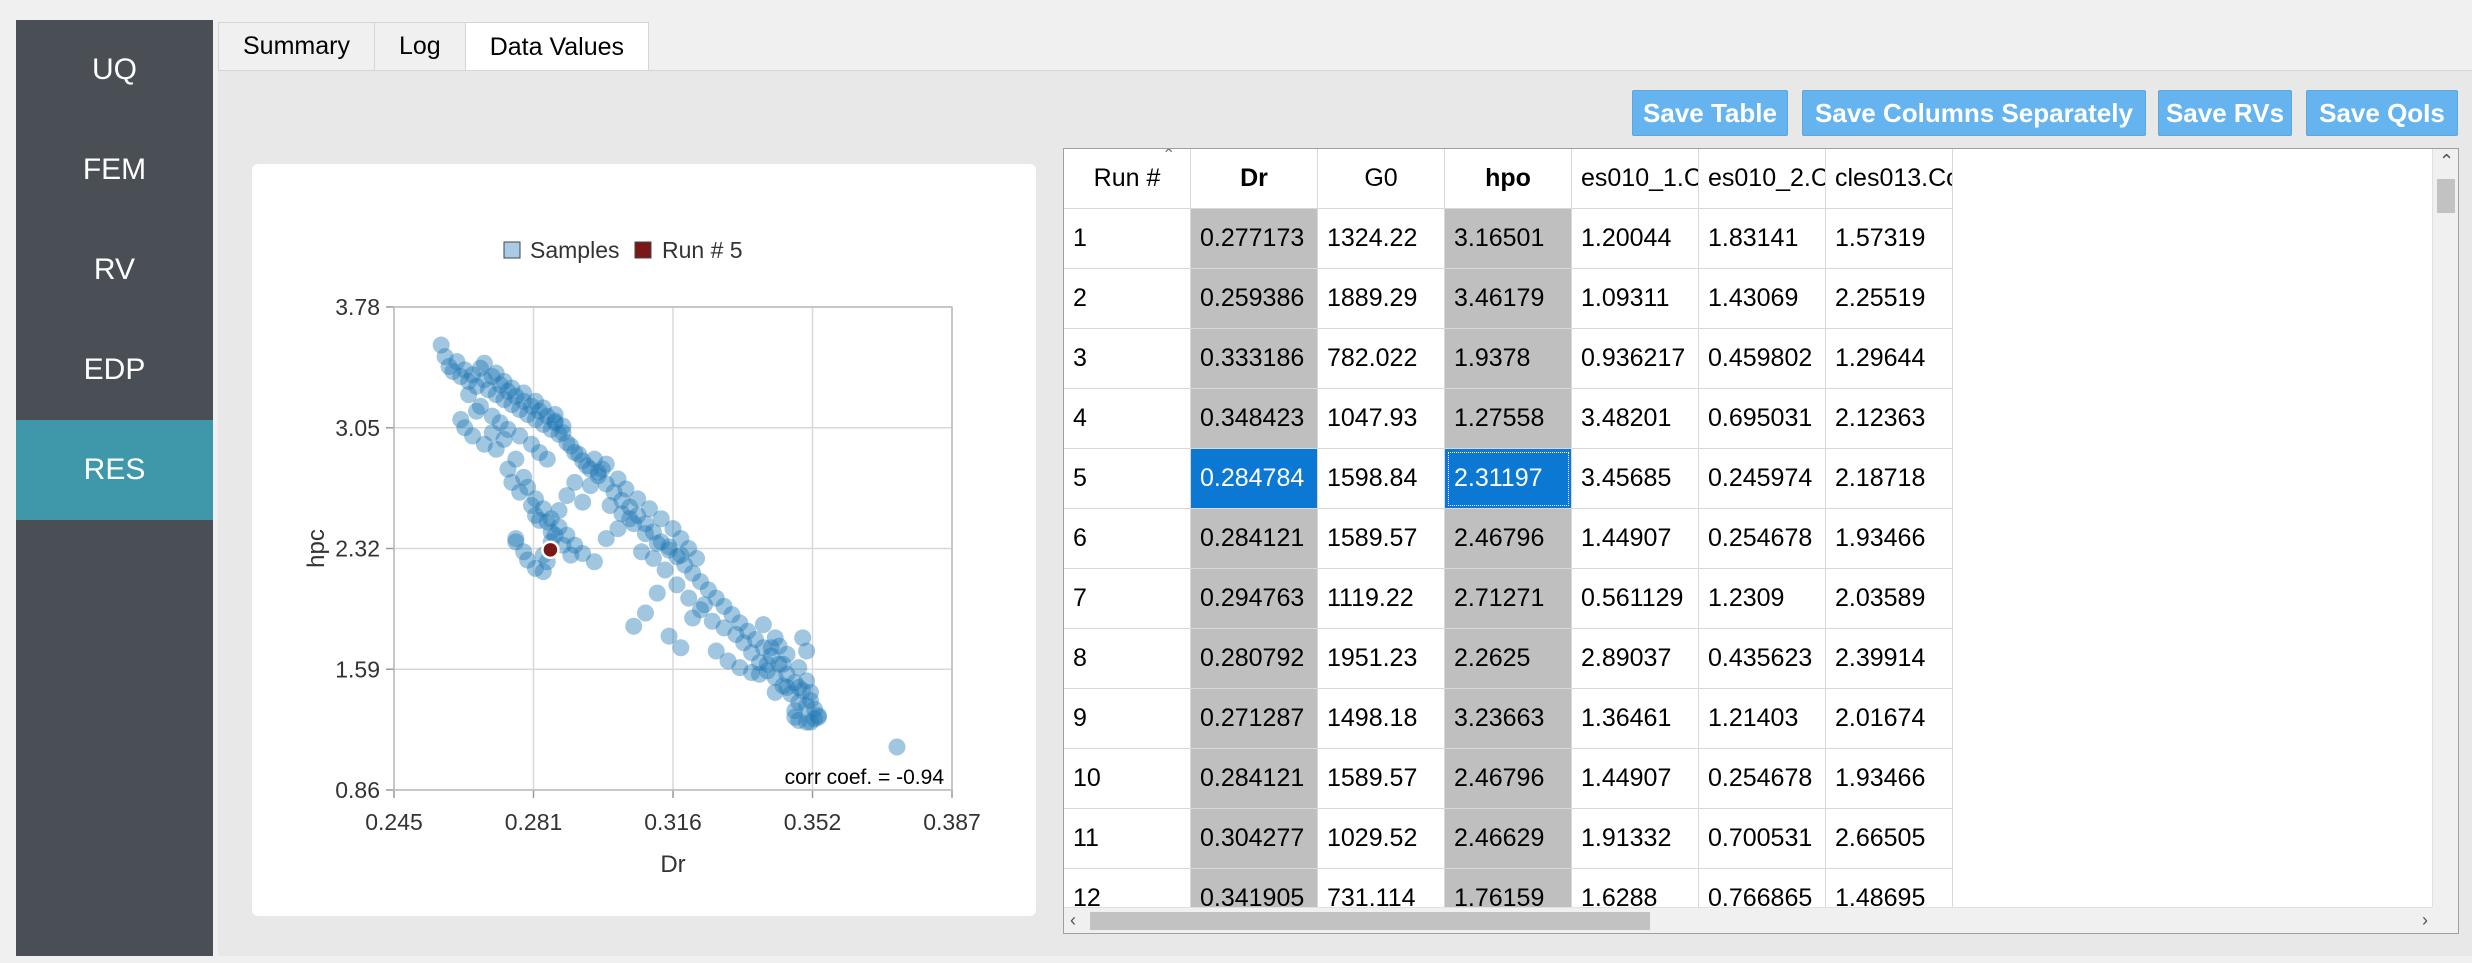  Describe the element at coordinates (1254, 479) in the screenshot. I see `table-cell: 0.284784` at that location.